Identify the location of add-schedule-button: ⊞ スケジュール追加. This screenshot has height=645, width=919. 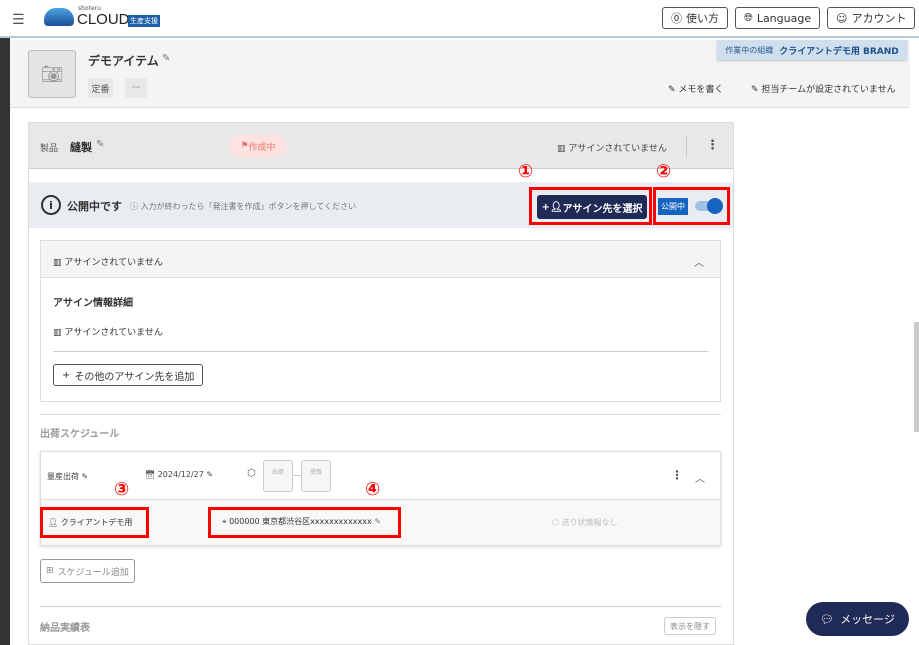
(87, 571).